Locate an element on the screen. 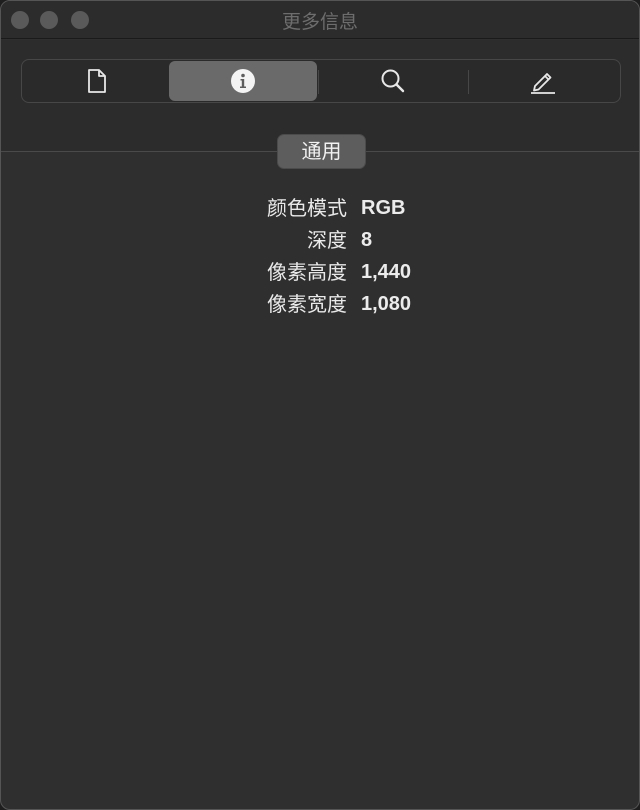 The image size is (640, 810). tab-info is located at coordinates (243, 81).